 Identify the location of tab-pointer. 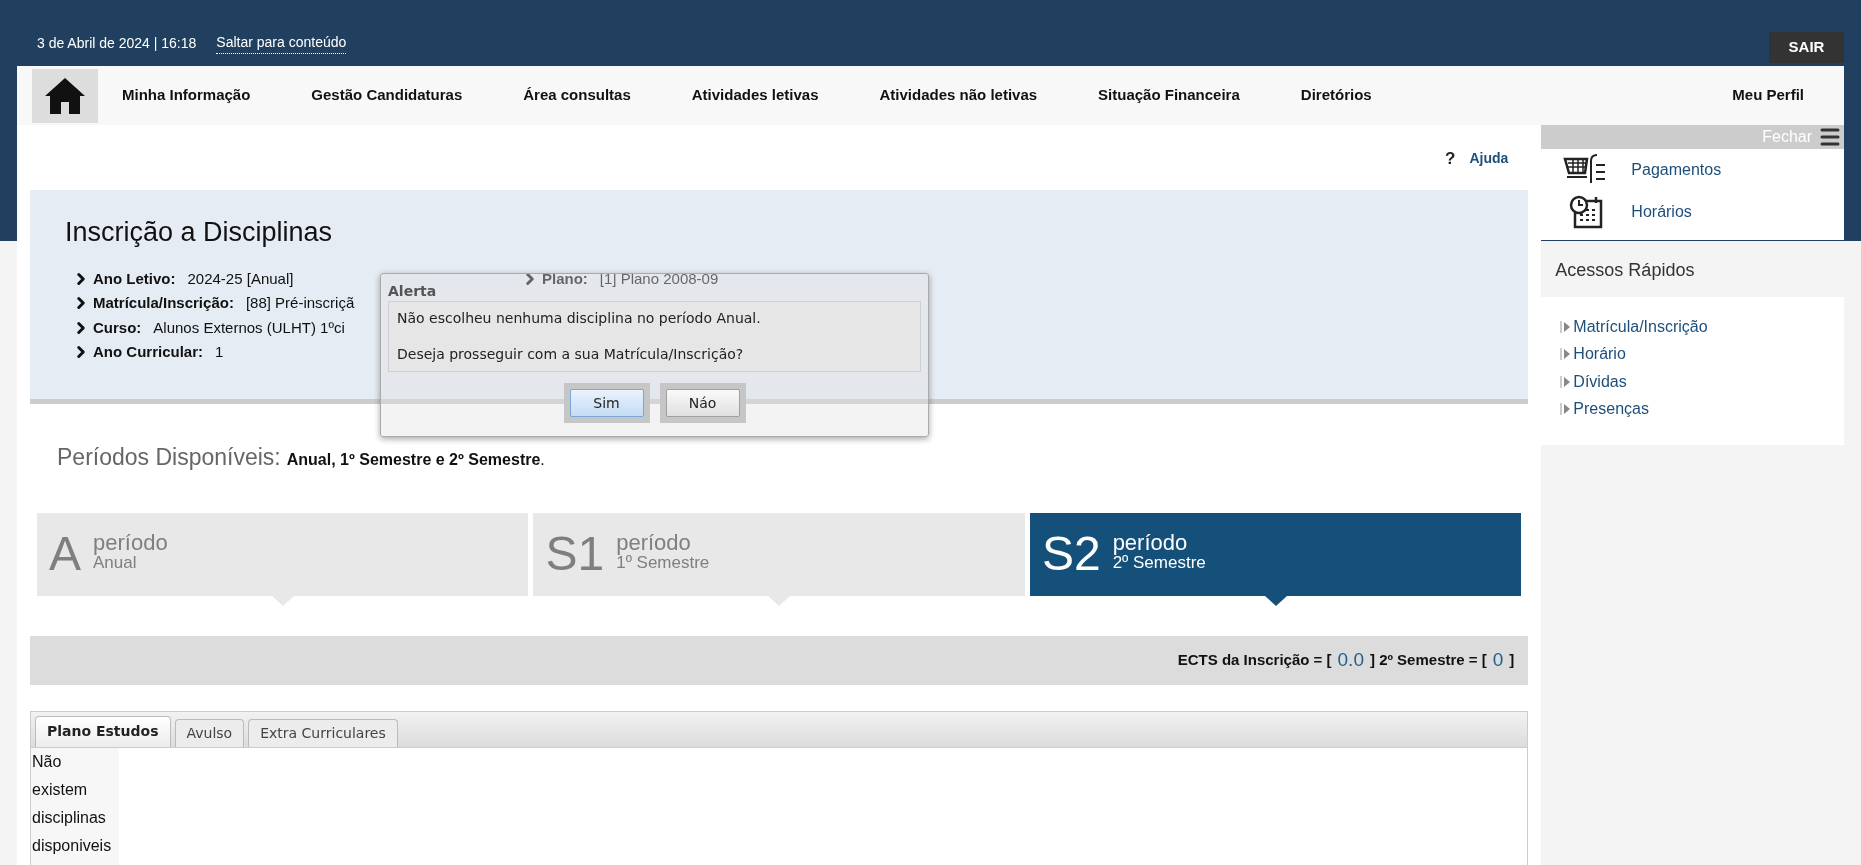
(1275, 600).